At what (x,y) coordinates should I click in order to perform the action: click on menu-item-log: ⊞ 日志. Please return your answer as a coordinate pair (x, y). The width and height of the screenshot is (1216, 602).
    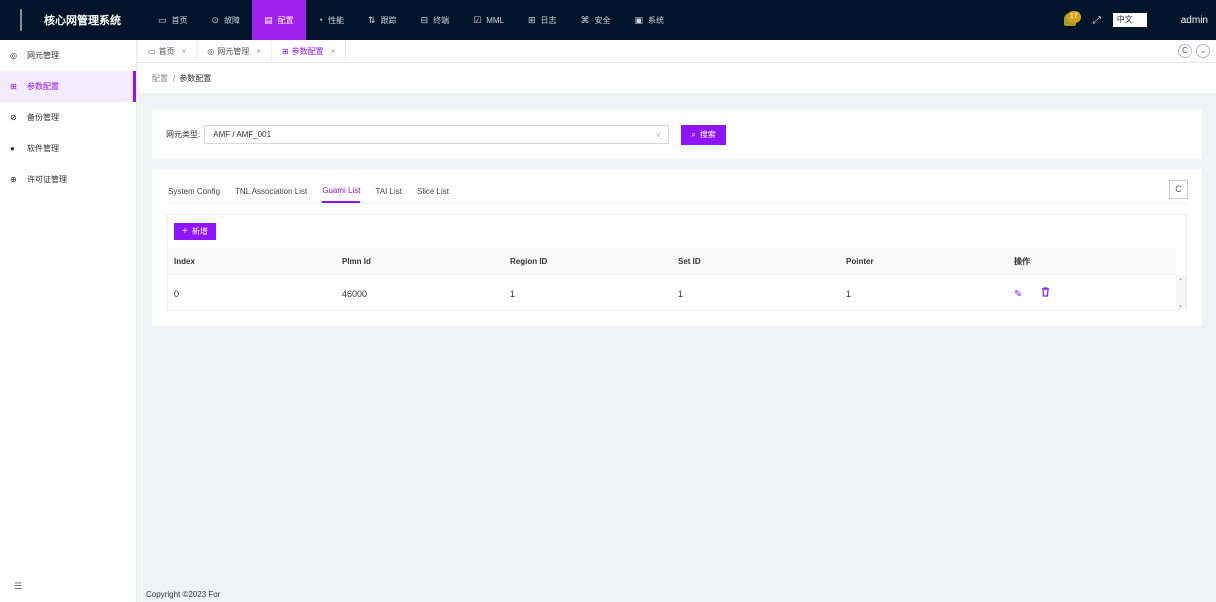
    Looking at the image, I should click on (542, 20).